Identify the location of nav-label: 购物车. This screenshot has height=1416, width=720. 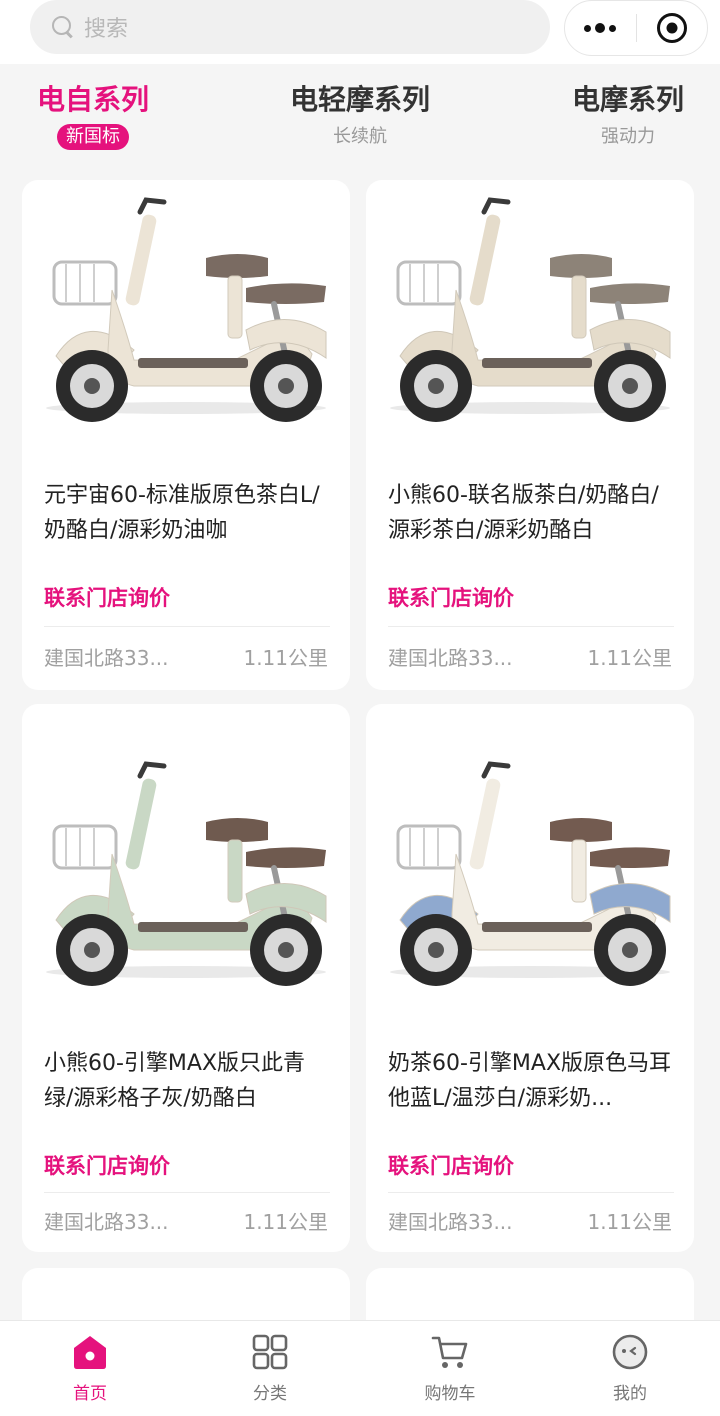
(450, 1394).